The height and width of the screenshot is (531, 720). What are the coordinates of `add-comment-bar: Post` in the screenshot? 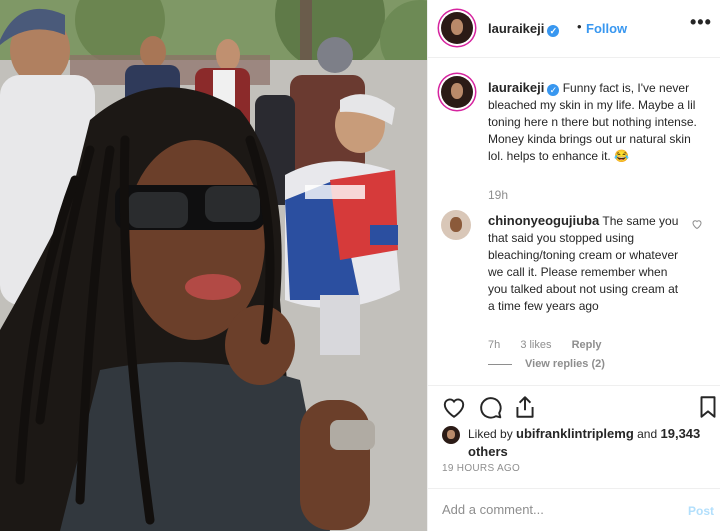 It's located at (574, 509).